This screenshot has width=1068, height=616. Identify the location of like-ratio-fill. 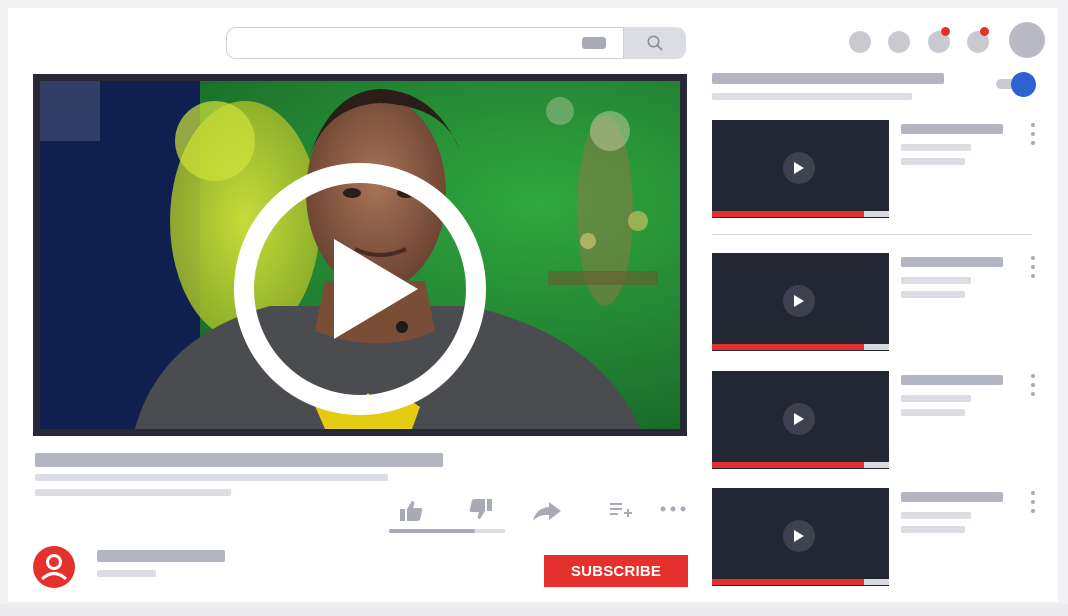
(432, 531).